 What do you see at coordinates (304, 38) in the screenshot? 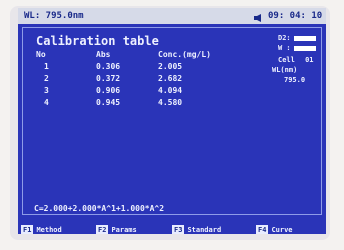
I see `d2-indicator-bar` at bounding box center [304, 38].